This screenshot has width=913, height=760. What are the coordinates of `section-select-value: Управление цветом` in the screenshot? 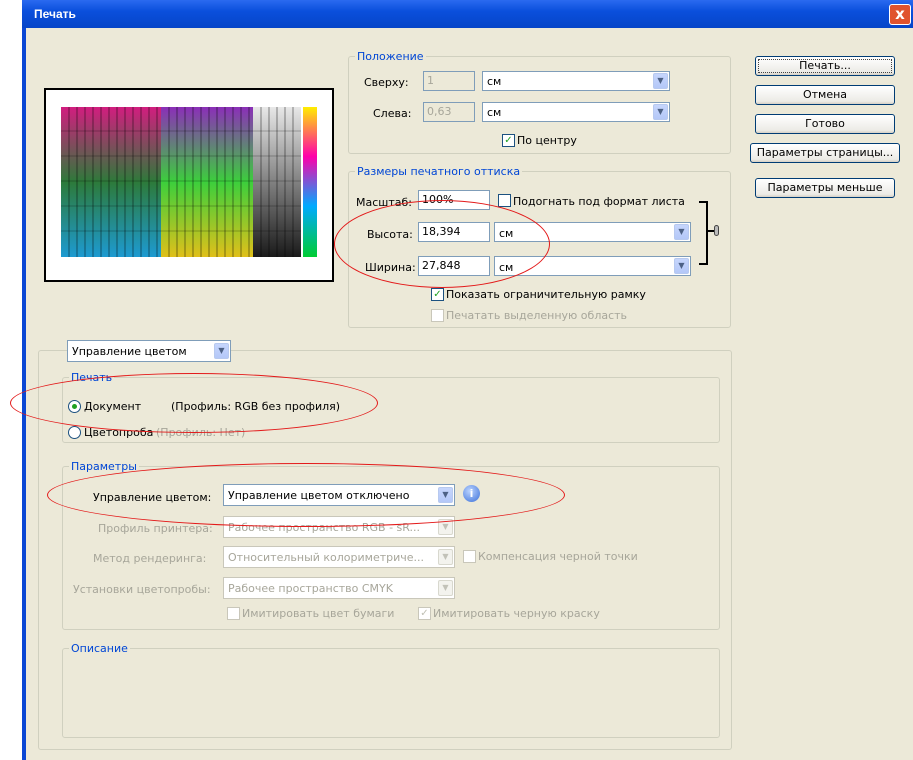 It's located at (129, 351).